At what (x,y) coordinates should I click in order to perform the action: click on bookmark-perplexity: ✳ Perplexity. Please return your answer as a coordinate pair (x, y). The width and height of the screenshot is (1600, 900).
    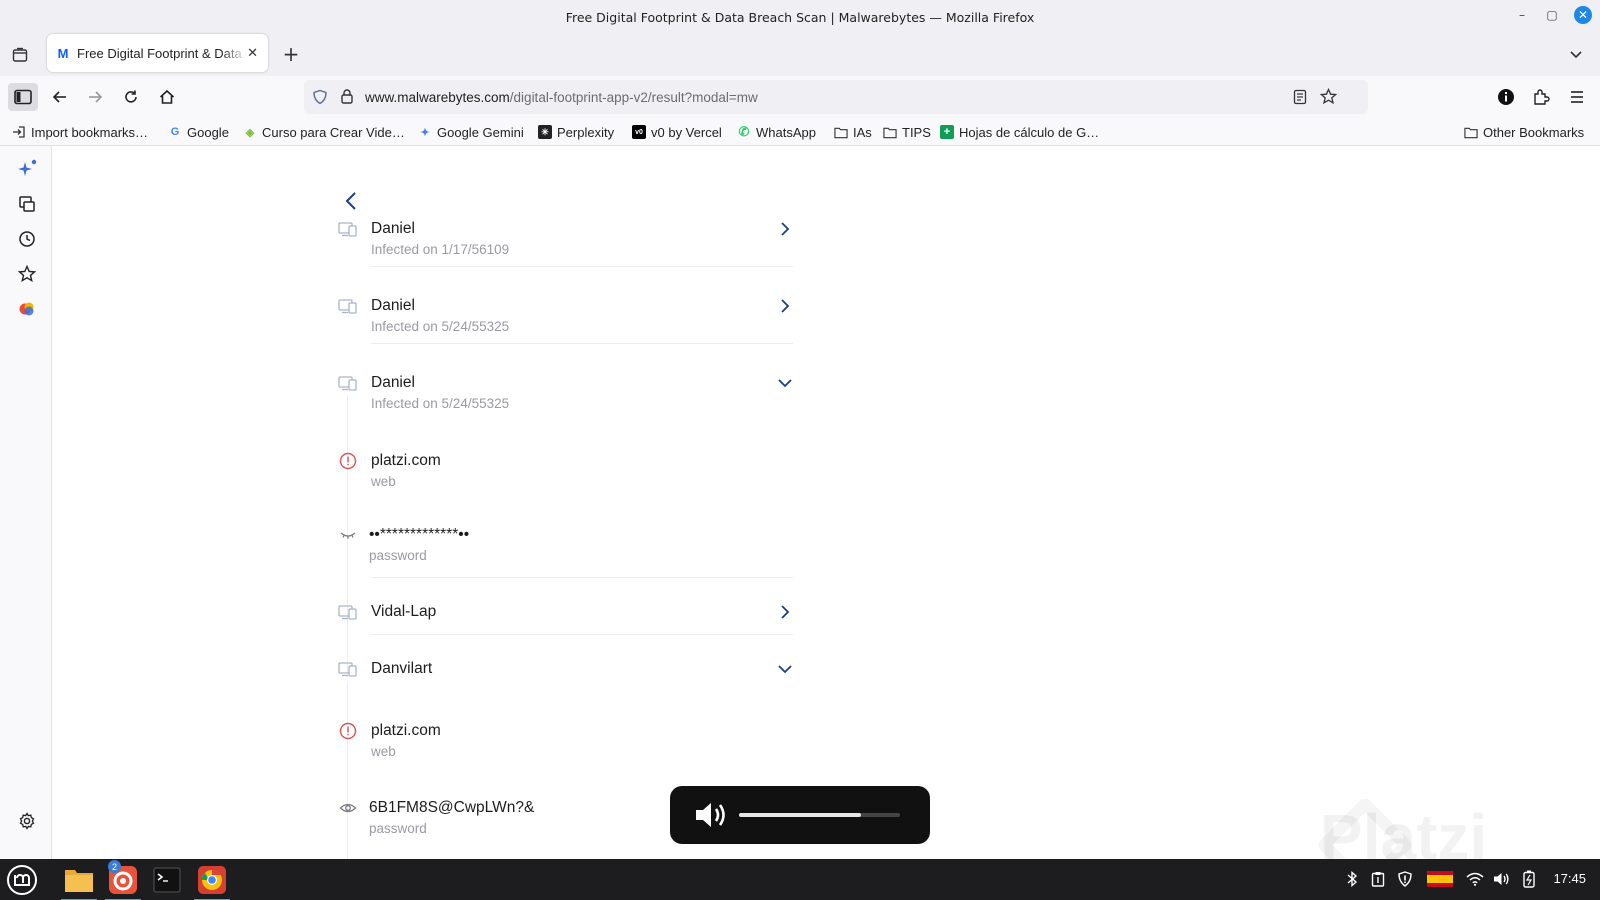
    Looking at the image, I should click on (576, 132).